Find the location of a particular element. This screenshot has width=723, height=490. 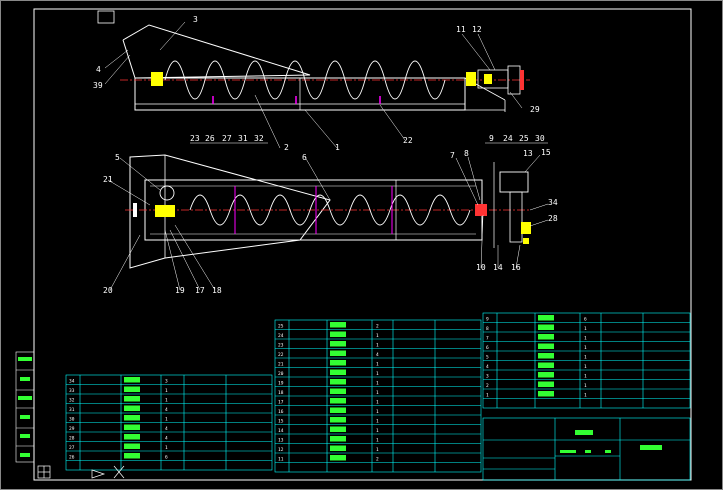

callout-30: 30 is located at coordinates (540, 138).